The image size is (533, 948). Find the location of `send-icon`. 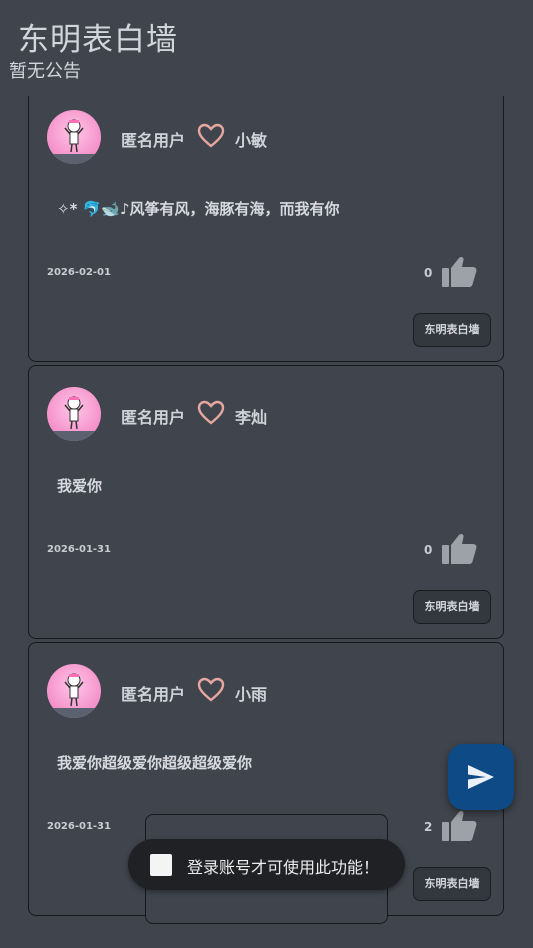

send-icon is located at coordinates (481, 777).